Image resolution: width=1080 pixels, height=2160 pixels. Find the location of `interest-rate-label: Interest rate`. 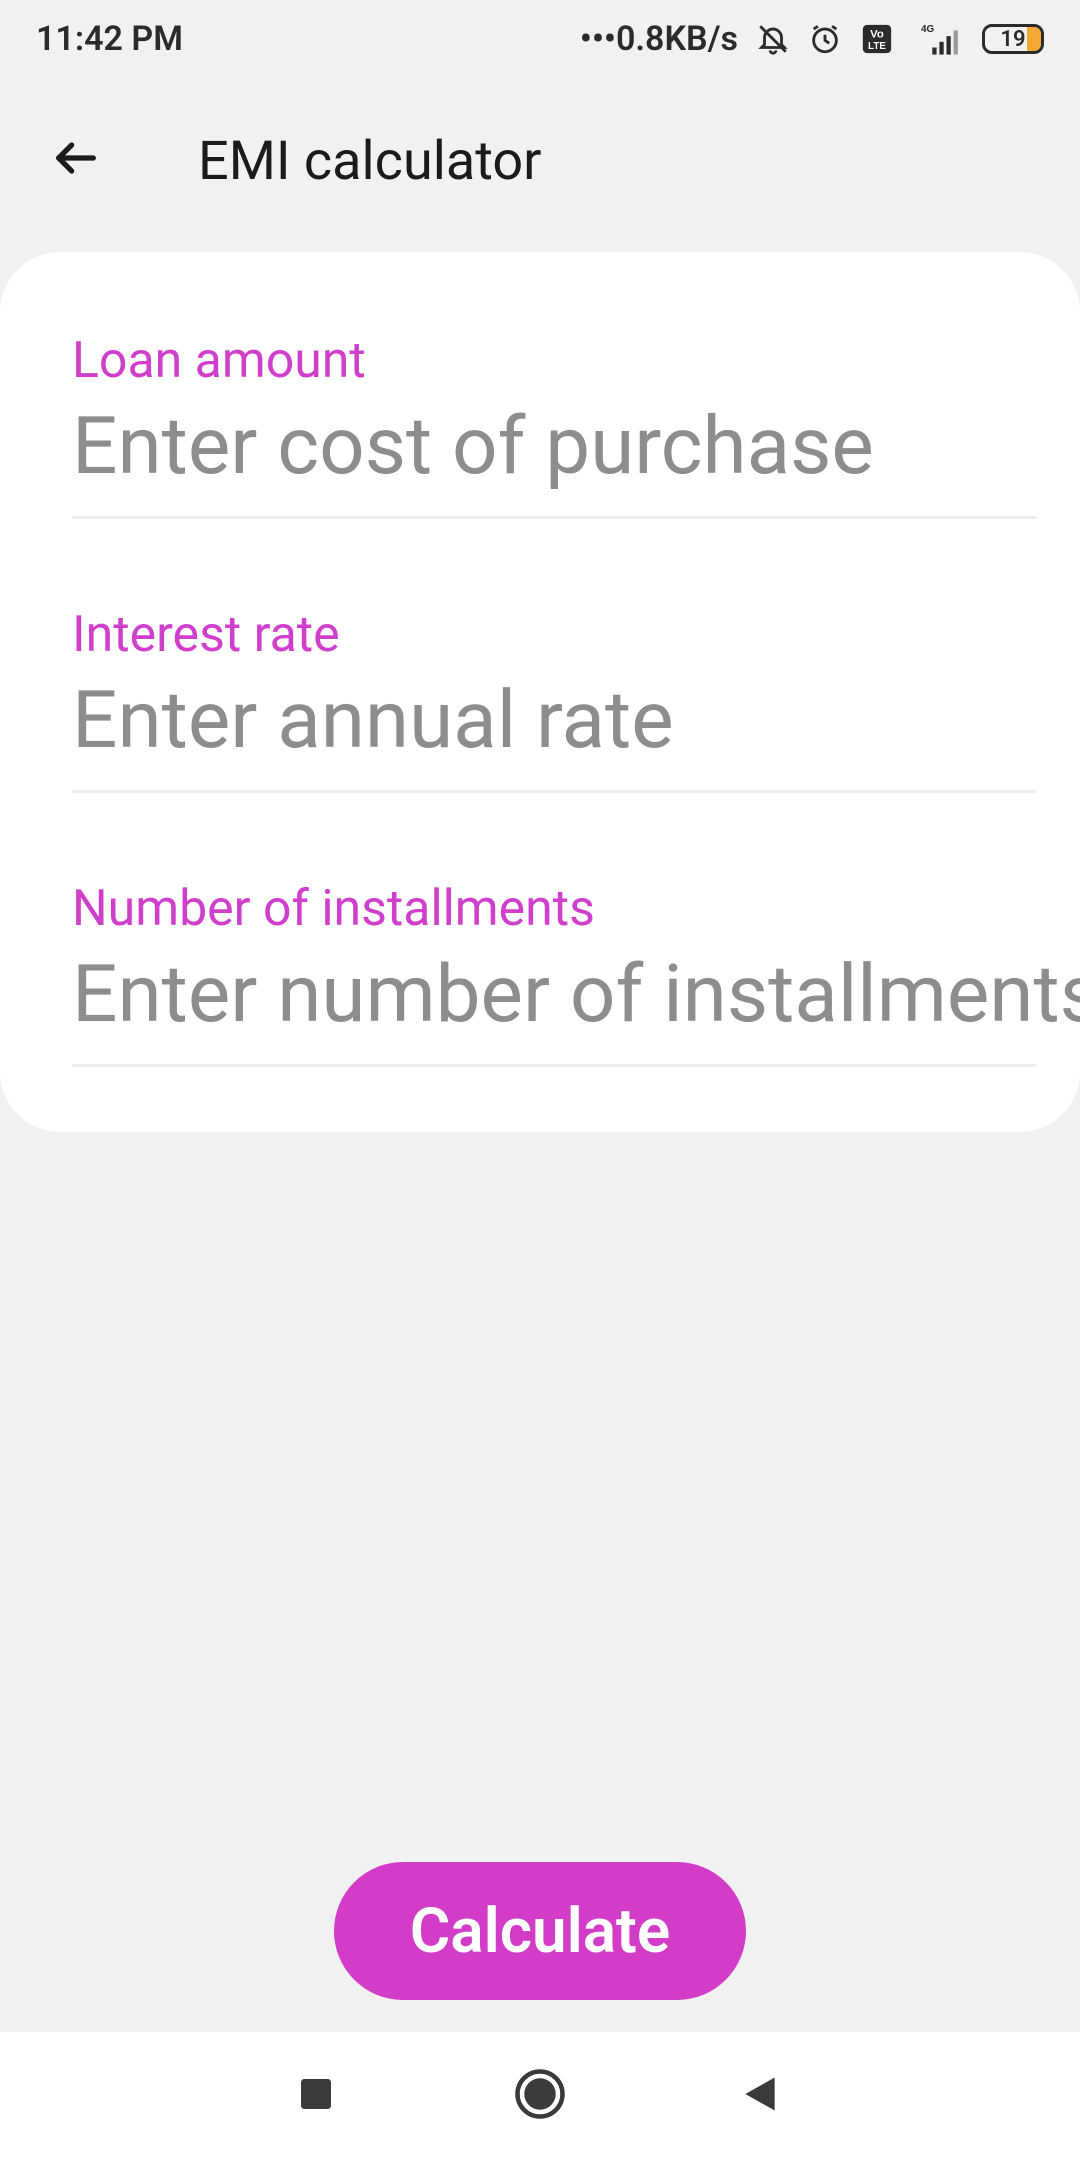

interest-rate-label: Interest rate is located at coordinates (206, 635).